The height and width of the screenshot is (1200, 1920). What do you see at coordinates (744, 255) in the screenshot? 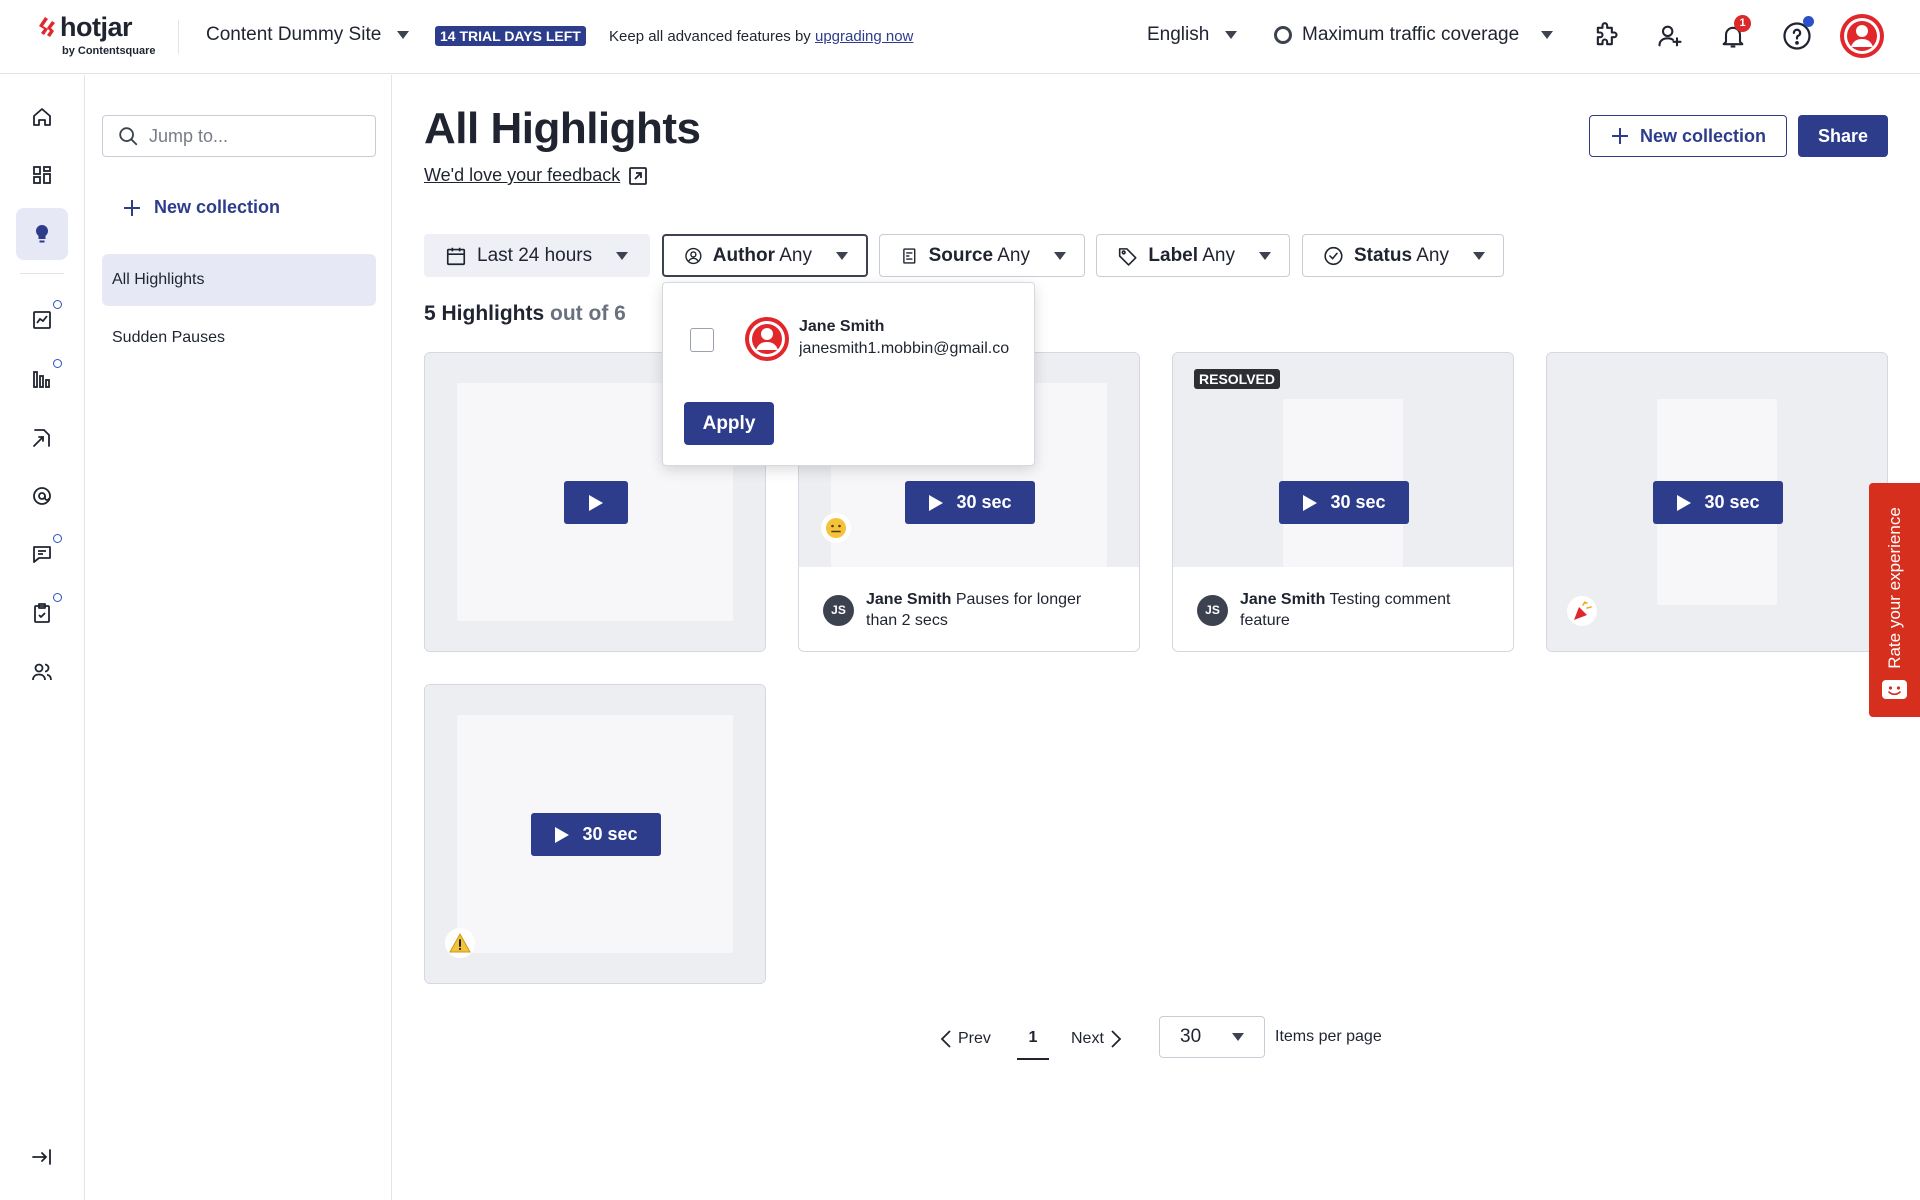
I see `author-filter-label: Author` at bounding box center [744, 255].